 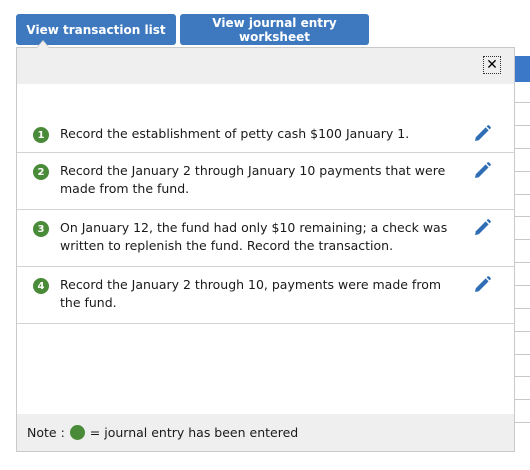 I want to click on note-text: = journal entry has been entered, so click(x=194, y=432).